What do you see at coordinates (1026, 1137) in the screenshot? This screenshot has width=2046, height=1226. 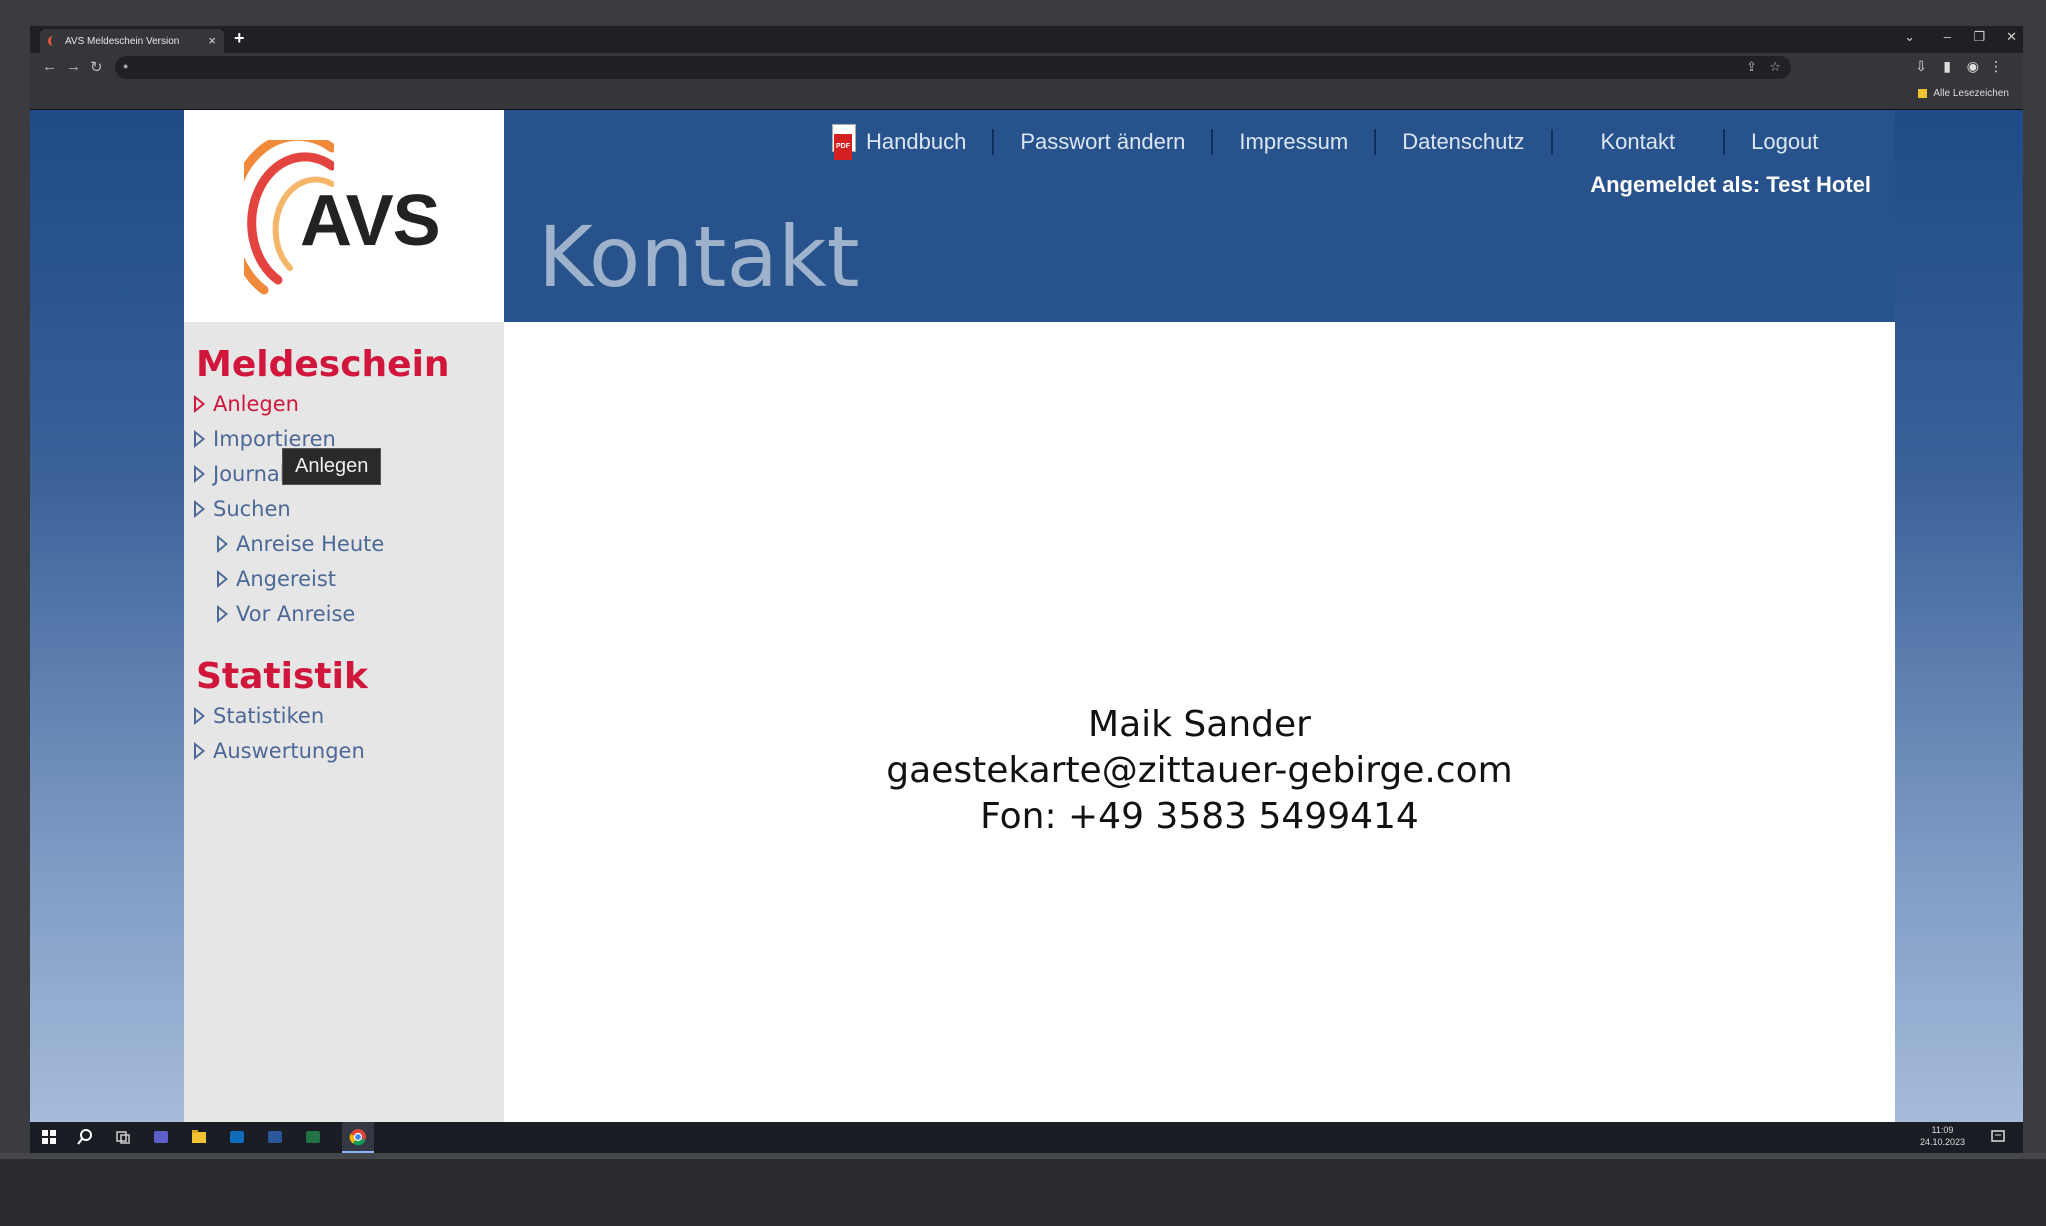 I see `os-taskbar: 11:09 24.10.2023` at bounding box center [1026, 1137].